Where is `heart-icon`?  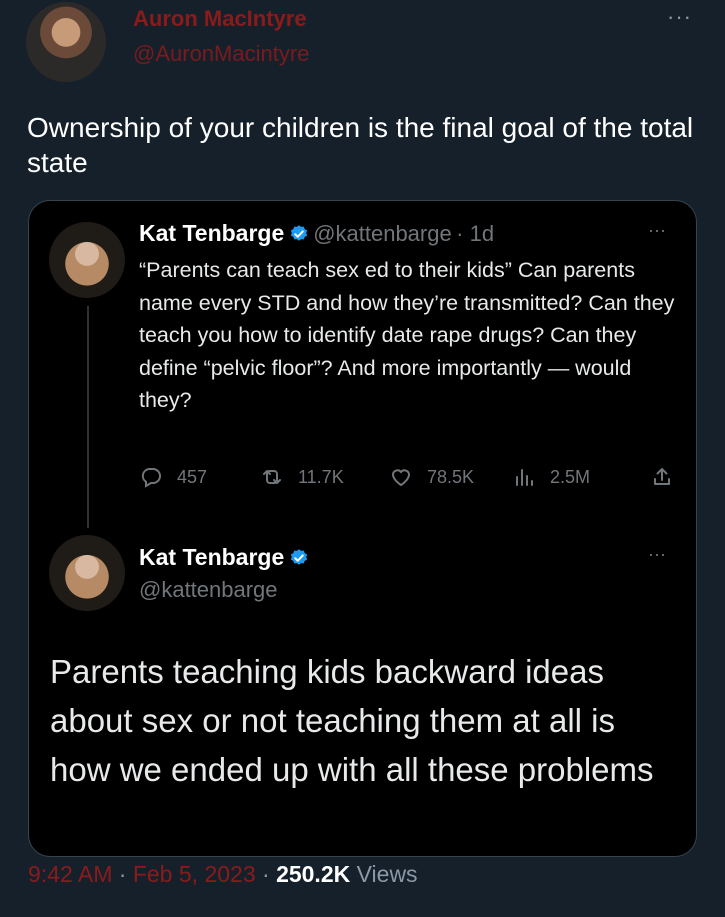
heart-icon is located at coordinates (401, 478).